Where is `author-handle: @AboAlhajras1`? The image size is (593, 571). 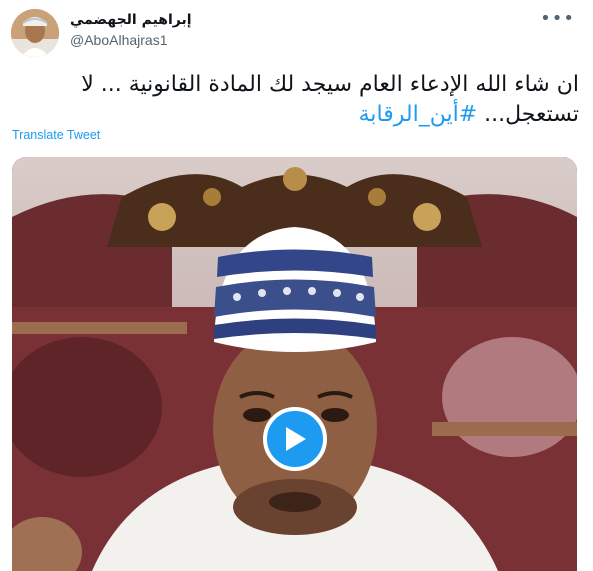
author-handle: @AboAlhajras1 is located at coordinates (119, 40).